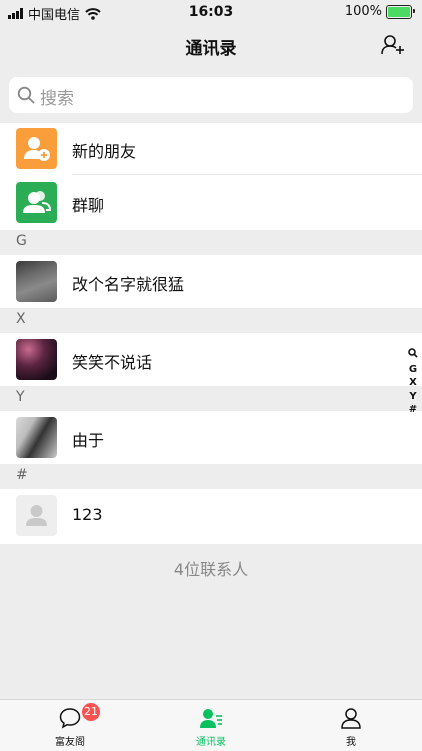 This screenshot has height=751, width=422. I want to click on add-contact-icon, so click(393, 45).